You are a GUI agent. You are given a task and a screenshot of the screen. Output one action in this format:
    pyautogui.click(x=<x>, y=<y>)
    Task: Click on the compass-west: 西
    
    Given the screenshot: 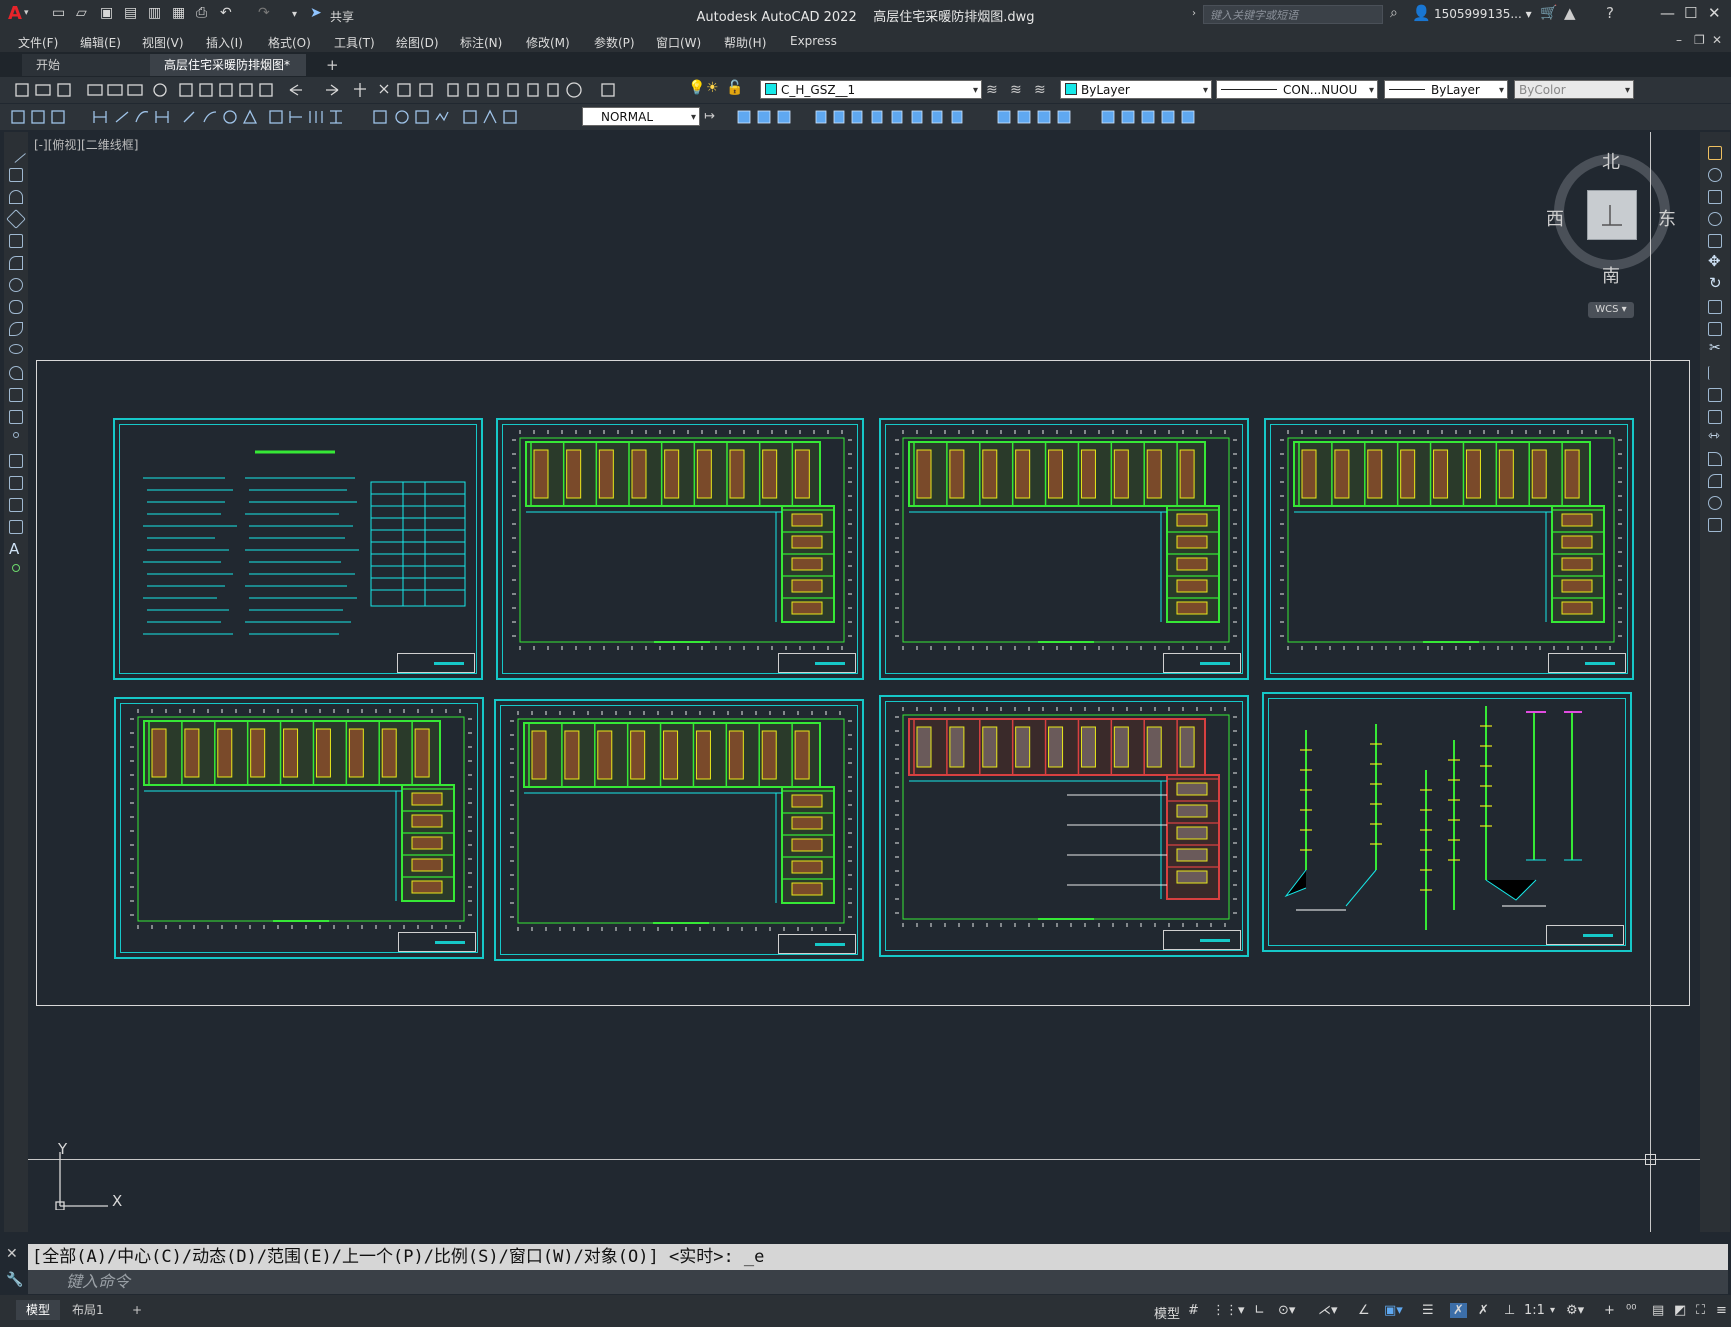 What is the action you would take?
    pyautogui.click(x=1555, y=218)
    